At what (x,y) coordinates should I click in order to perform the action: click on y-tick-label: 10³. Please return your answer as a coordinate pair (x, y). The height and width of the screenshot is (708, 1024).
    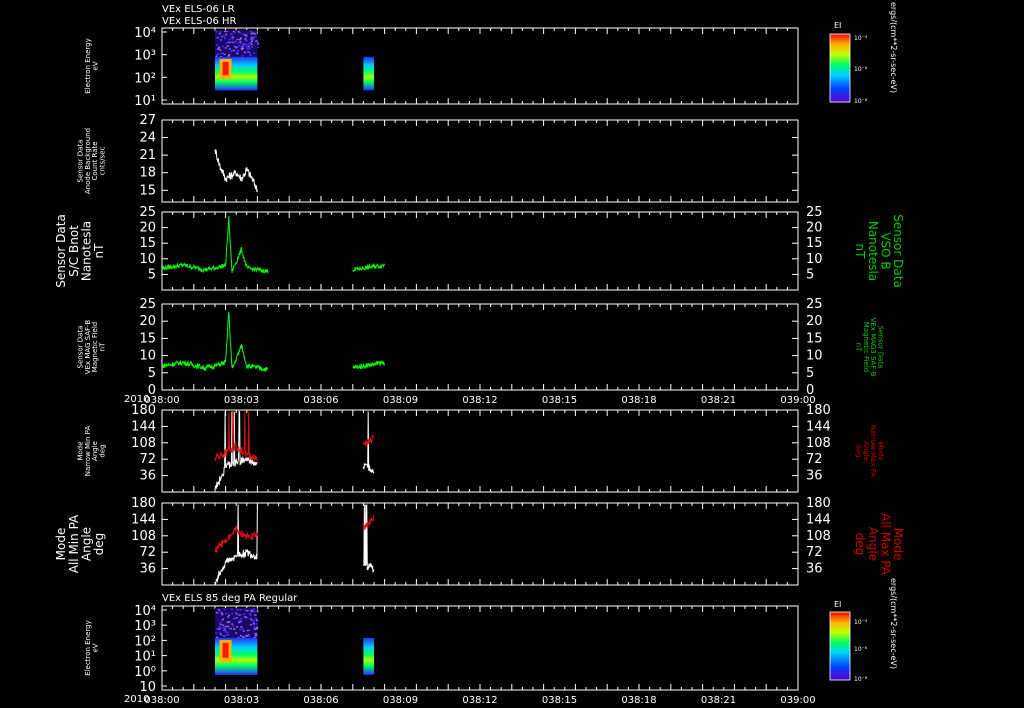
    Looking at the image, I should click on (145, 56).